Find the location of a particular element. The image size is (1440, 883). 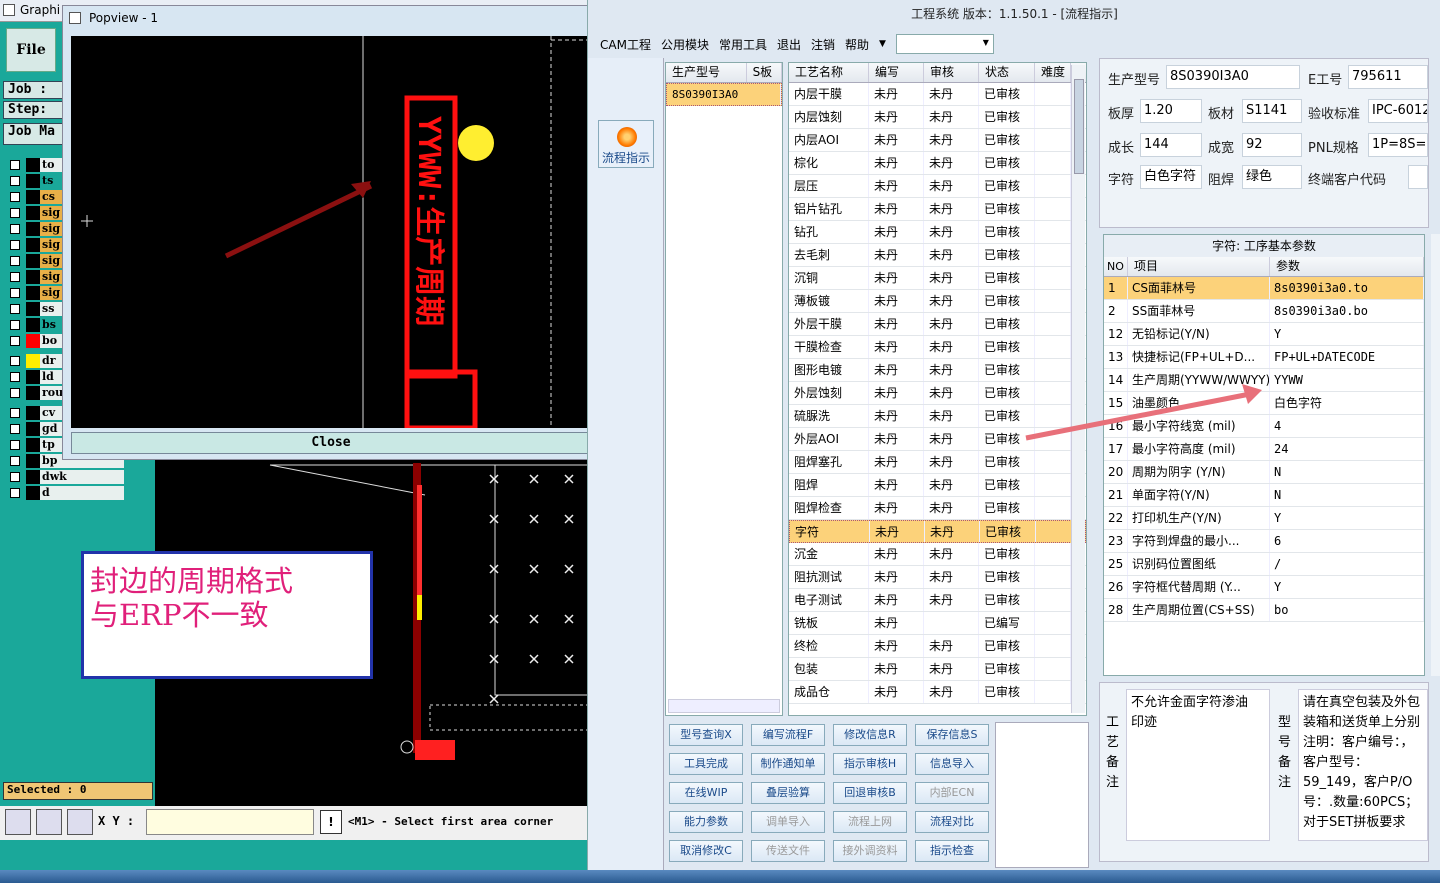

param-row: 25 识别码位置图纸 / is located at coordinates (1264, 564).